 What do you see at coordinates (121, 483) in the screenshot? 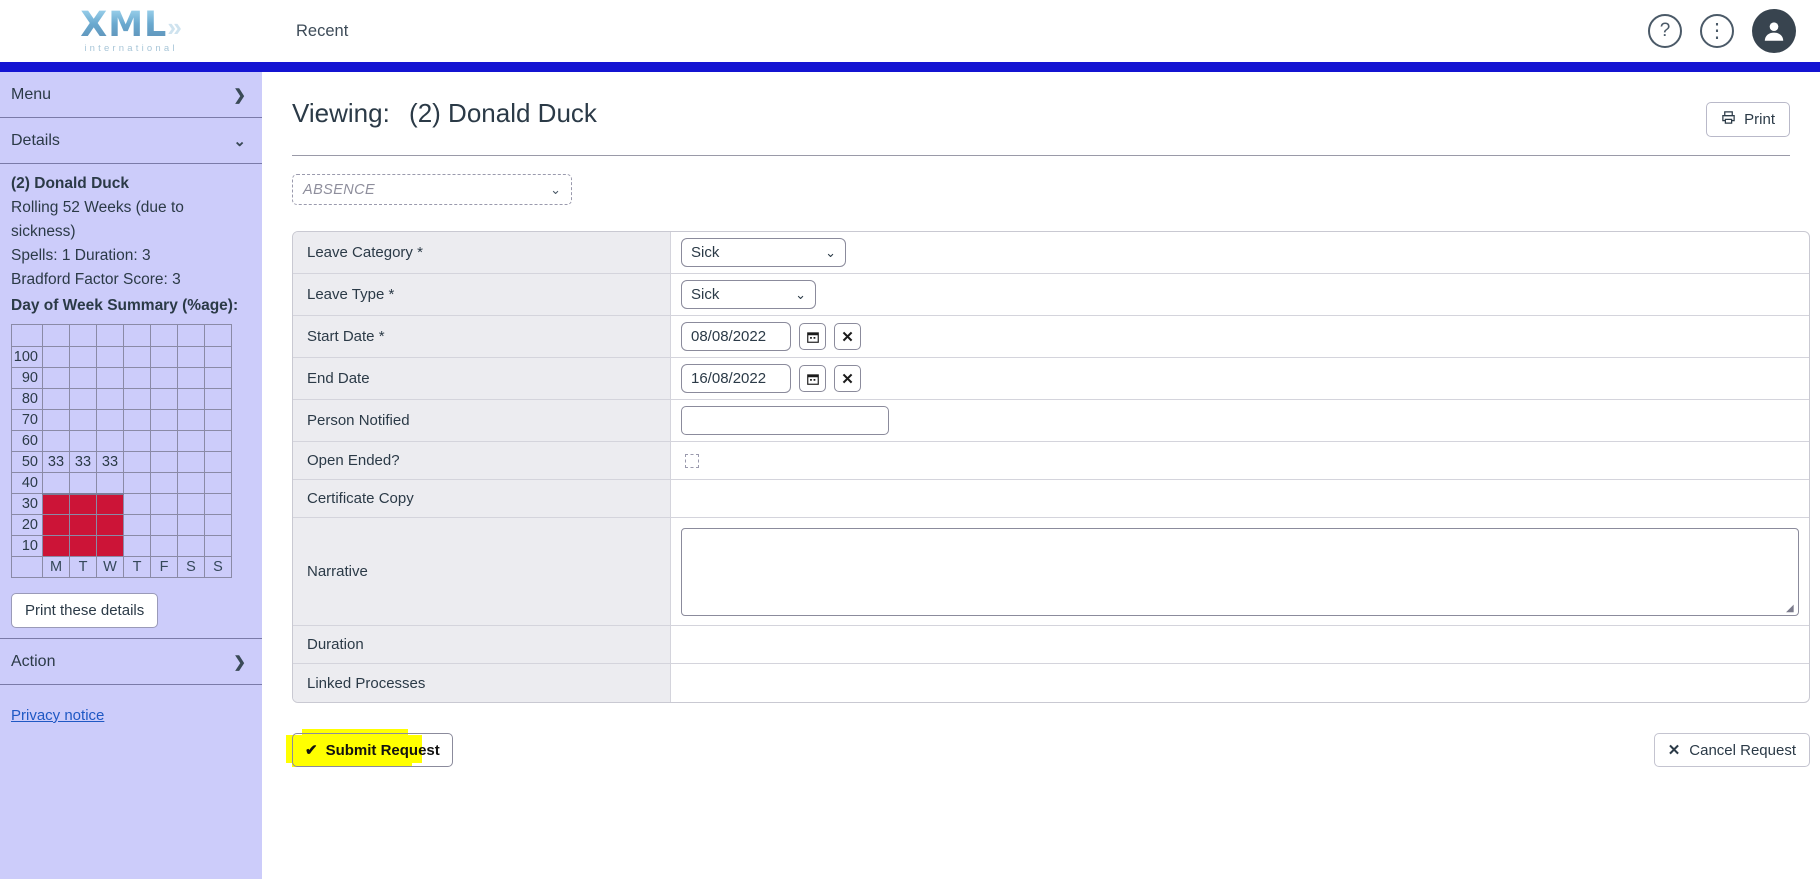
I see `chart-row: 40` at bounding box center [121, 483].